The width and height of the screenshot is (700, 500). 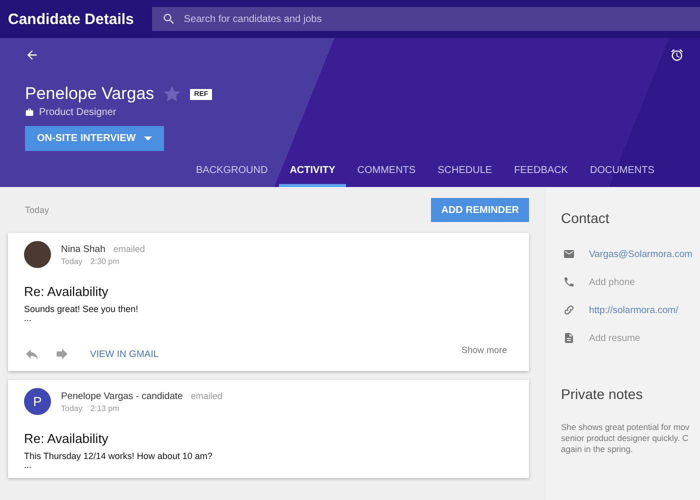 What do you see at coordinates (29, 112) in the screenshot?
I see `briefcase-icon` at bounding box center [29, 112].